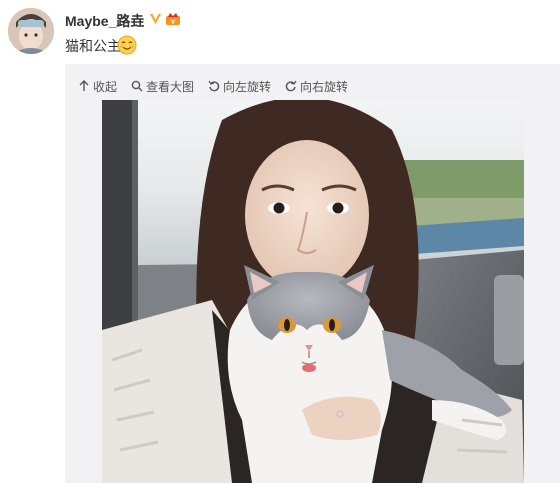  Describe the element at coordinates (104, 21) in the screenshot. I see `username-link: Maybe_路垚` at that location.